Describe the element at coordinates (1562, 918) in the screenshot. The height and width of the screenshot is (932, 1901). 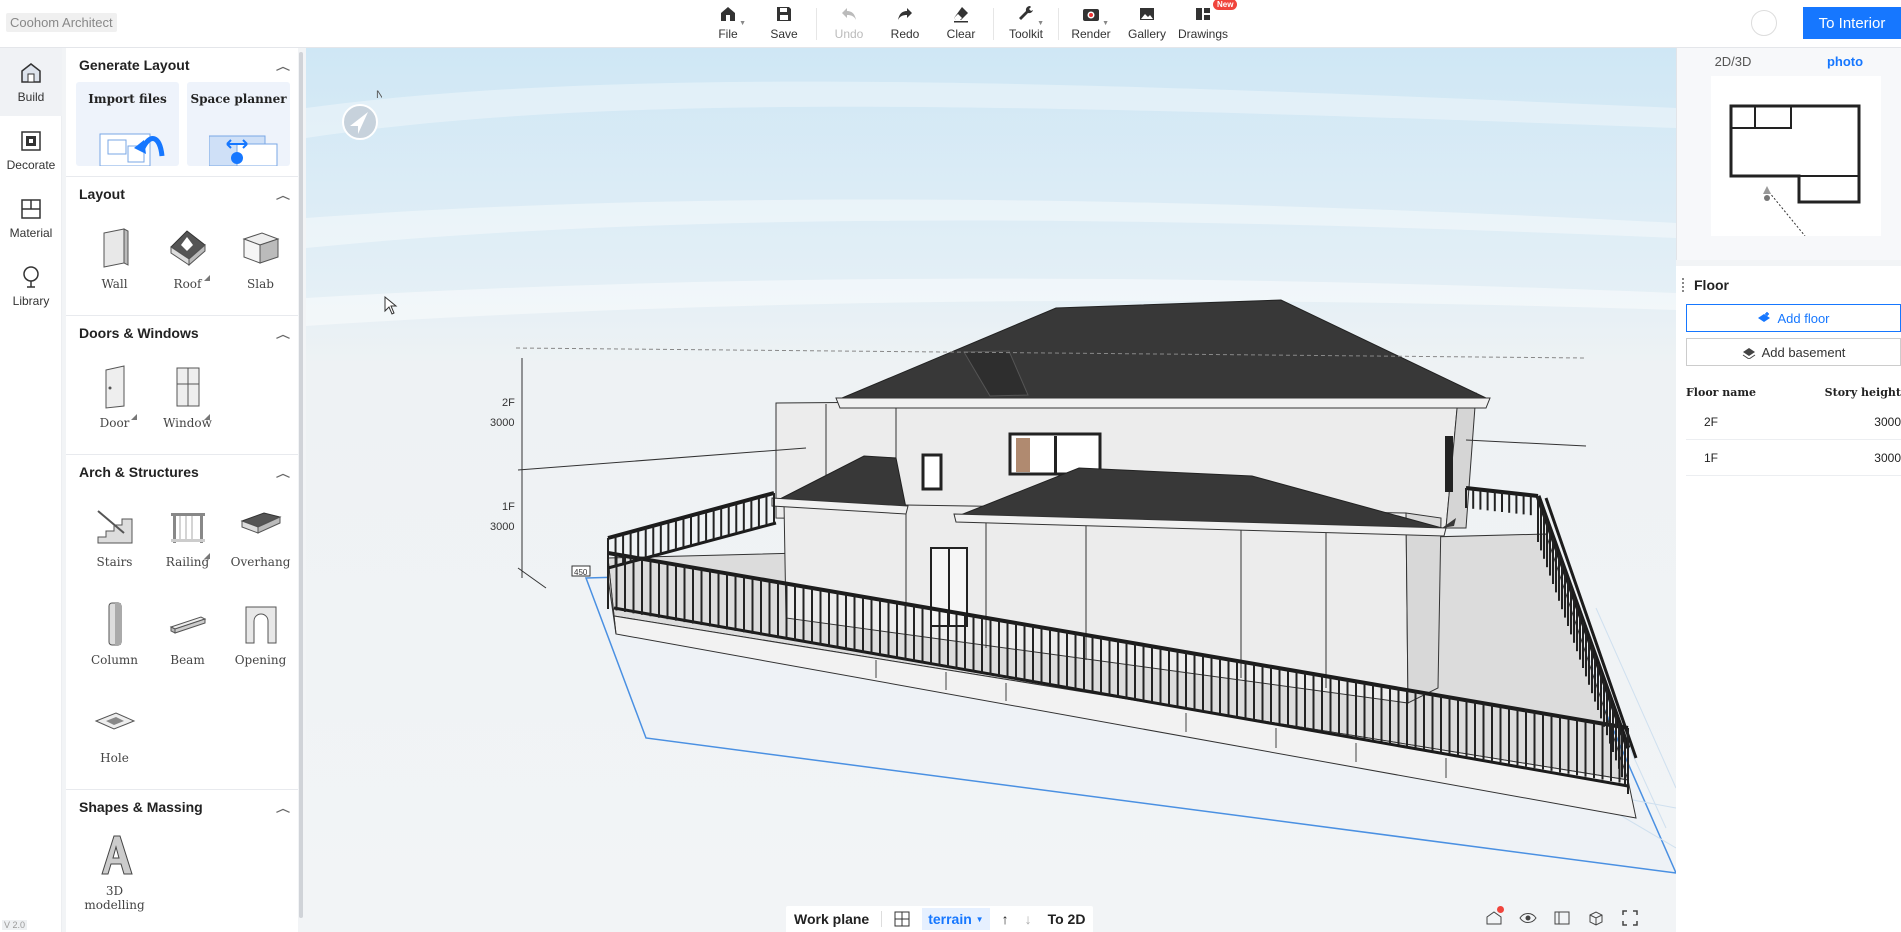
I see `panel-icon` at that location.